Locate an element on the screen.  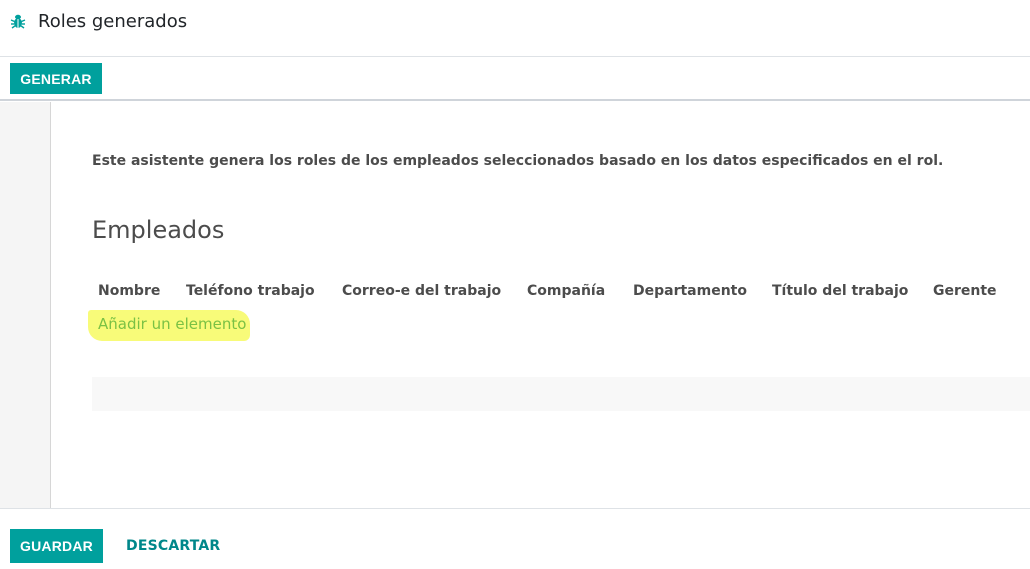
column-header-name: Nombre is located at coordinates (129, 291).